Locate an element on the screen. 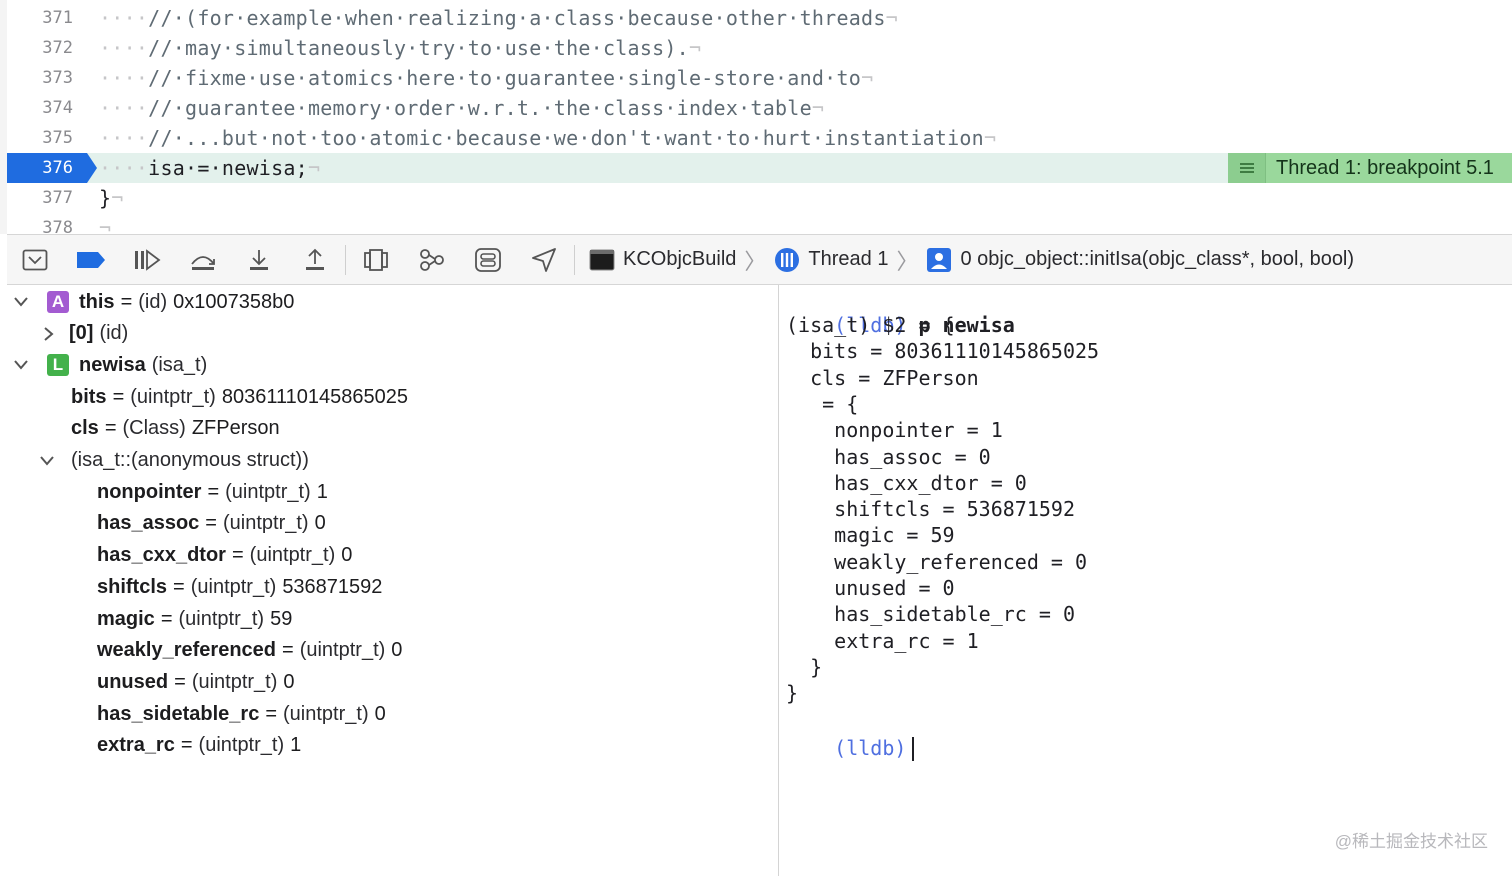 This screenshot has height=876, width=1512. variable-name: shiftcls is located at coordinates (132, 586).